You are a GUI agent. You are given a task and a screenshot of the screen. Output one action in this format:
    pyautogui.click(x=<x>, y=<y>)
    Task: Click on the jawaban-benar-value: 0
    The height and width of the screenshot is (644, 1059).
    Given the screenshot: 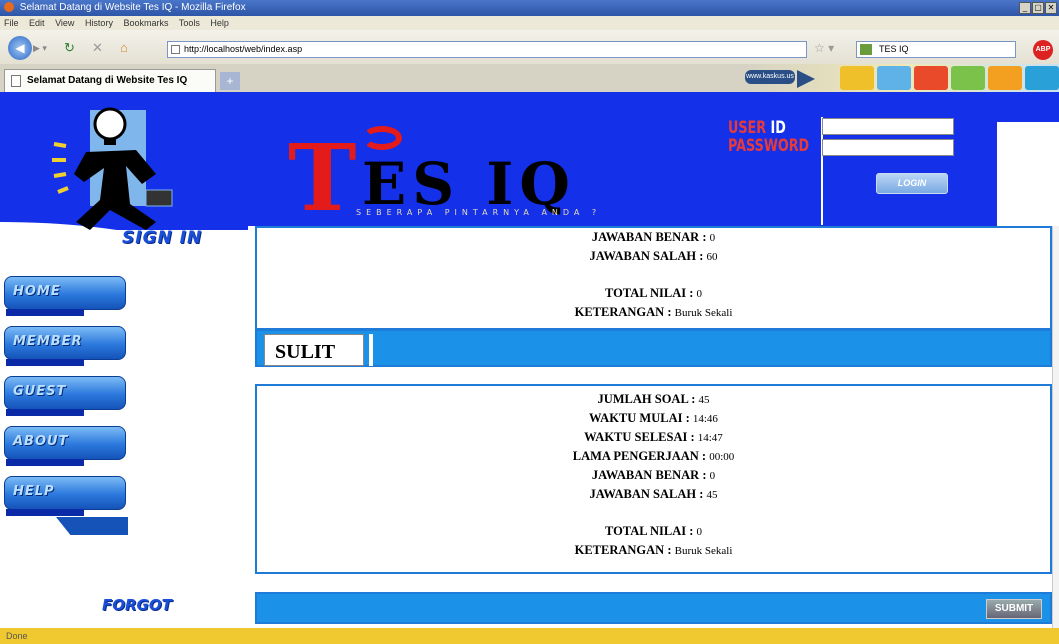 What is the action you would take?
    pyautogui.click(x=712, y=238)
    